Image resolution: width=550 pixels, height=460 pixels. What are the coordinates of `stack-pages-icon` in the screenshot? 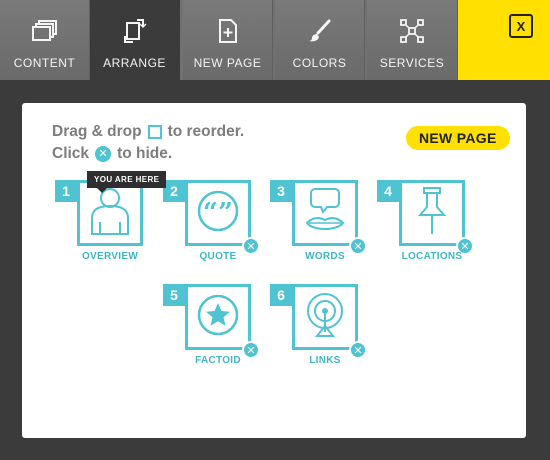 It's located at (45, 31).